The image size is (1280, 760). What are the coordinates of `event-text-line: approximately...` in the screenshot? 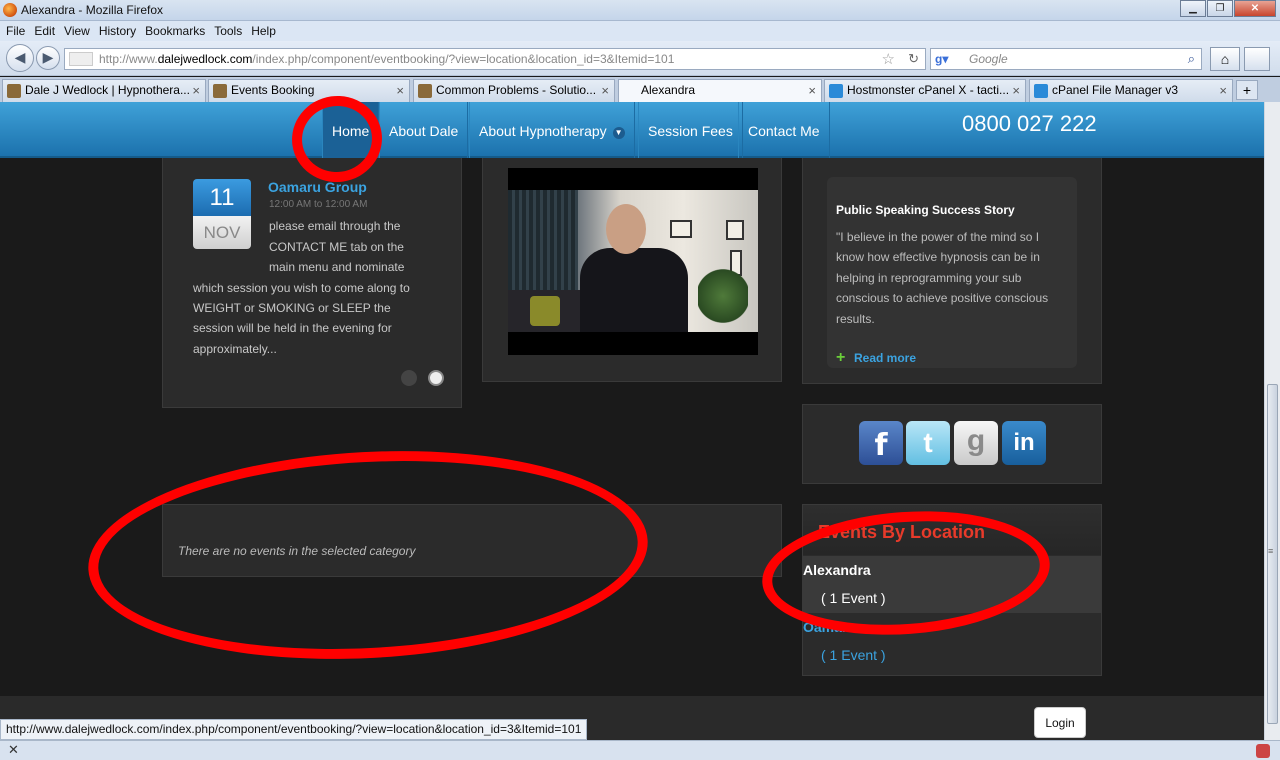 It's located at (235, 349).